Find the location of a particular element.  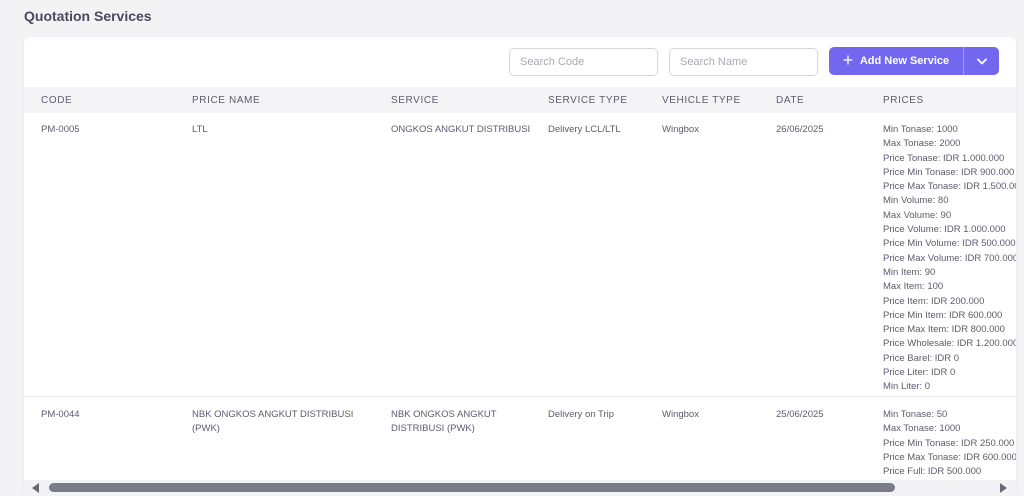

page-title: Quotation Services is located at coordinates (88, 16).